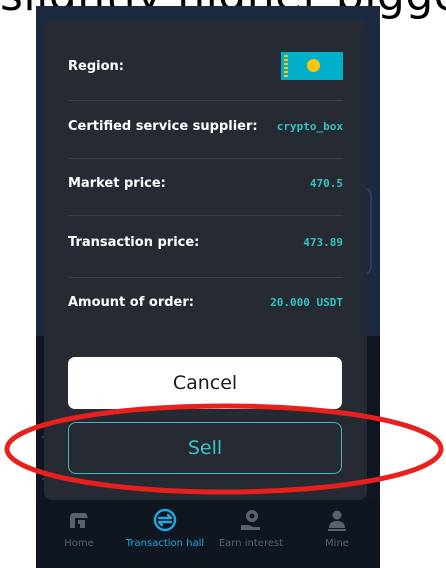  I want to click on supplier-row: Certified service supplier: crypto_box, so click(205, 126).